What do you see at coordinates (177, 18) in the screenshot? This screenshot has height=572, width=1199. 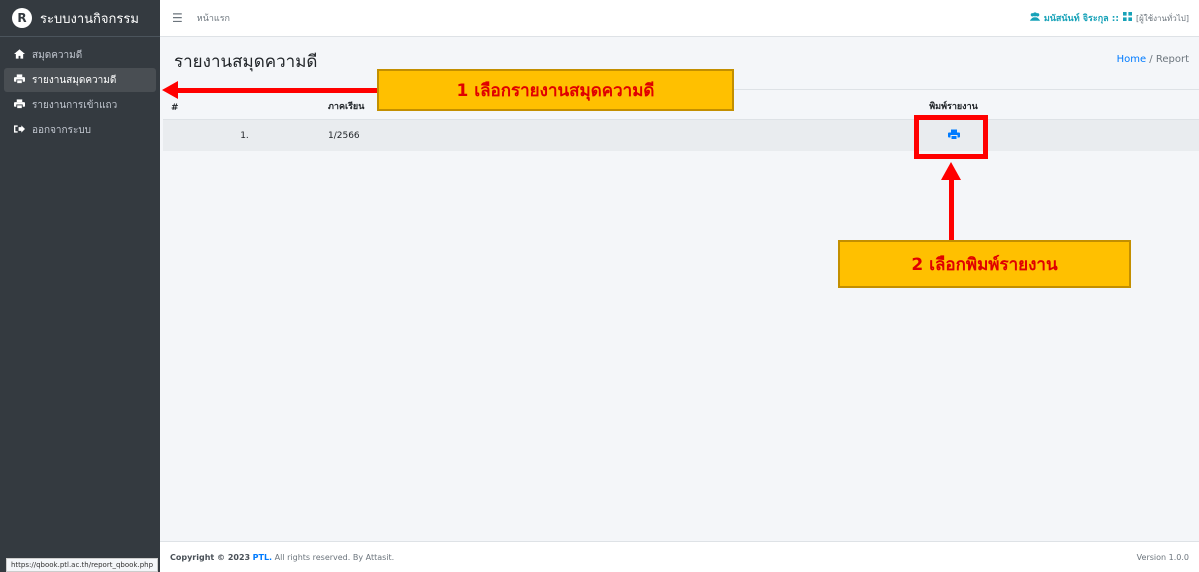 I see `menu-toggle-icon: ☰` at bounding box center [177, 18].